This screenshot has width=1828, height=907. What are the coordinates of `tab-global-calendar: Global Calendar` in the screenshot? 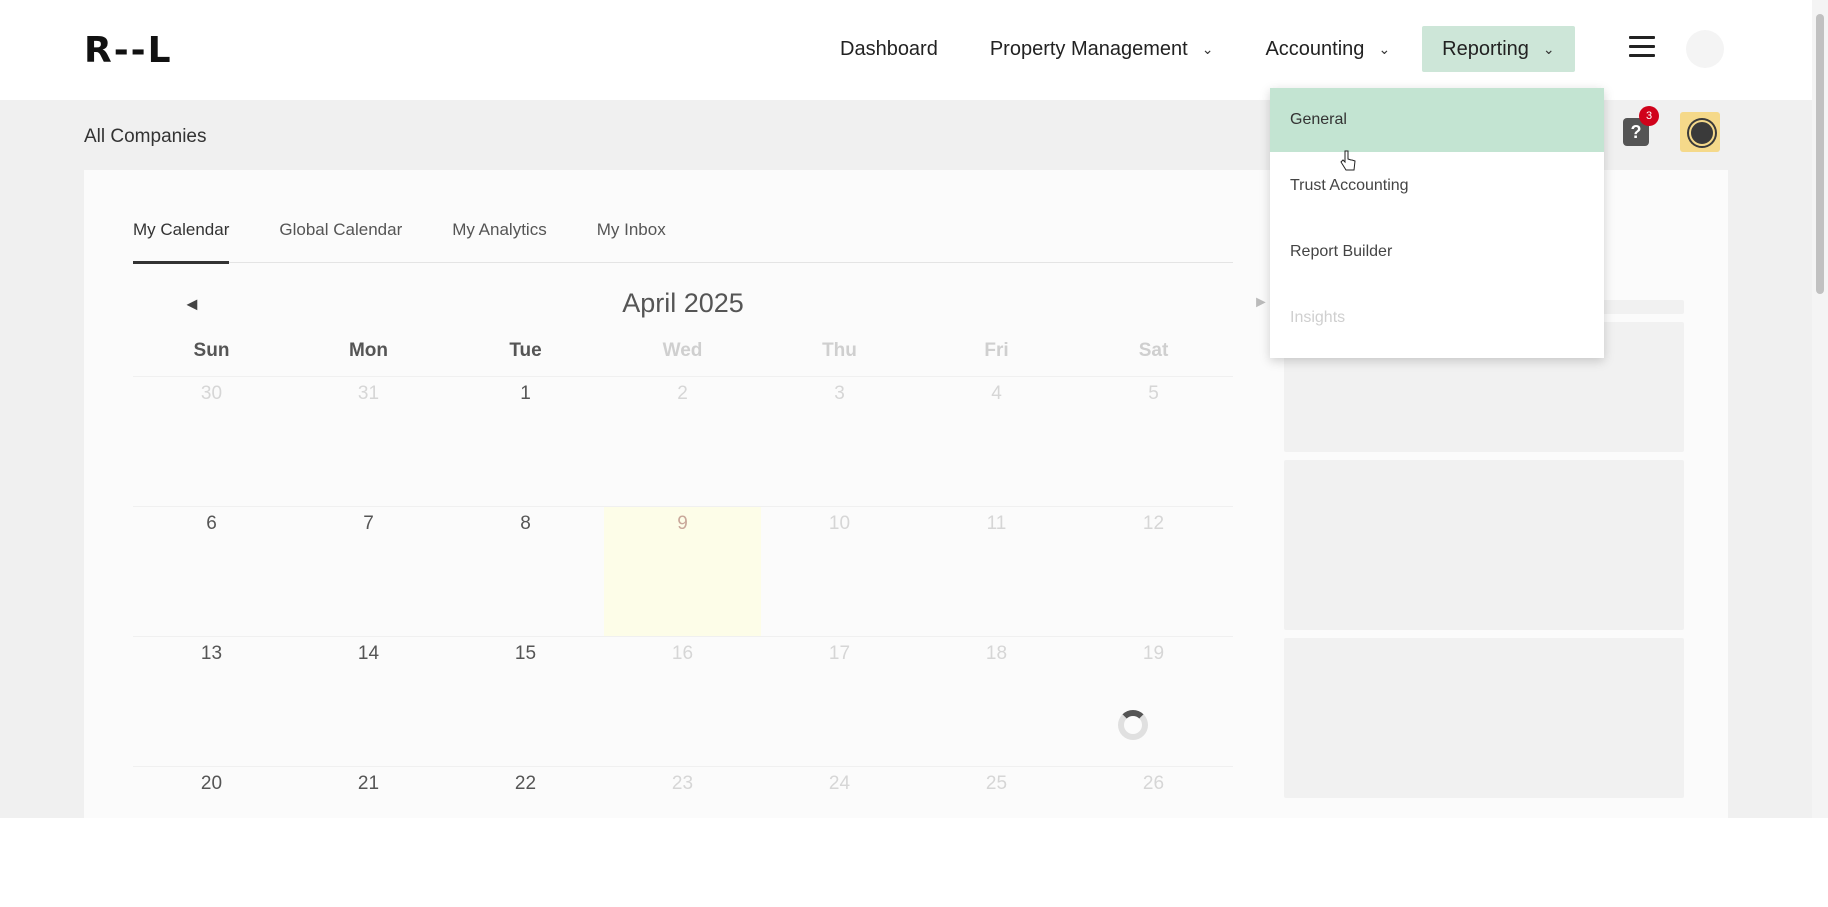 It's located at (340, 240).